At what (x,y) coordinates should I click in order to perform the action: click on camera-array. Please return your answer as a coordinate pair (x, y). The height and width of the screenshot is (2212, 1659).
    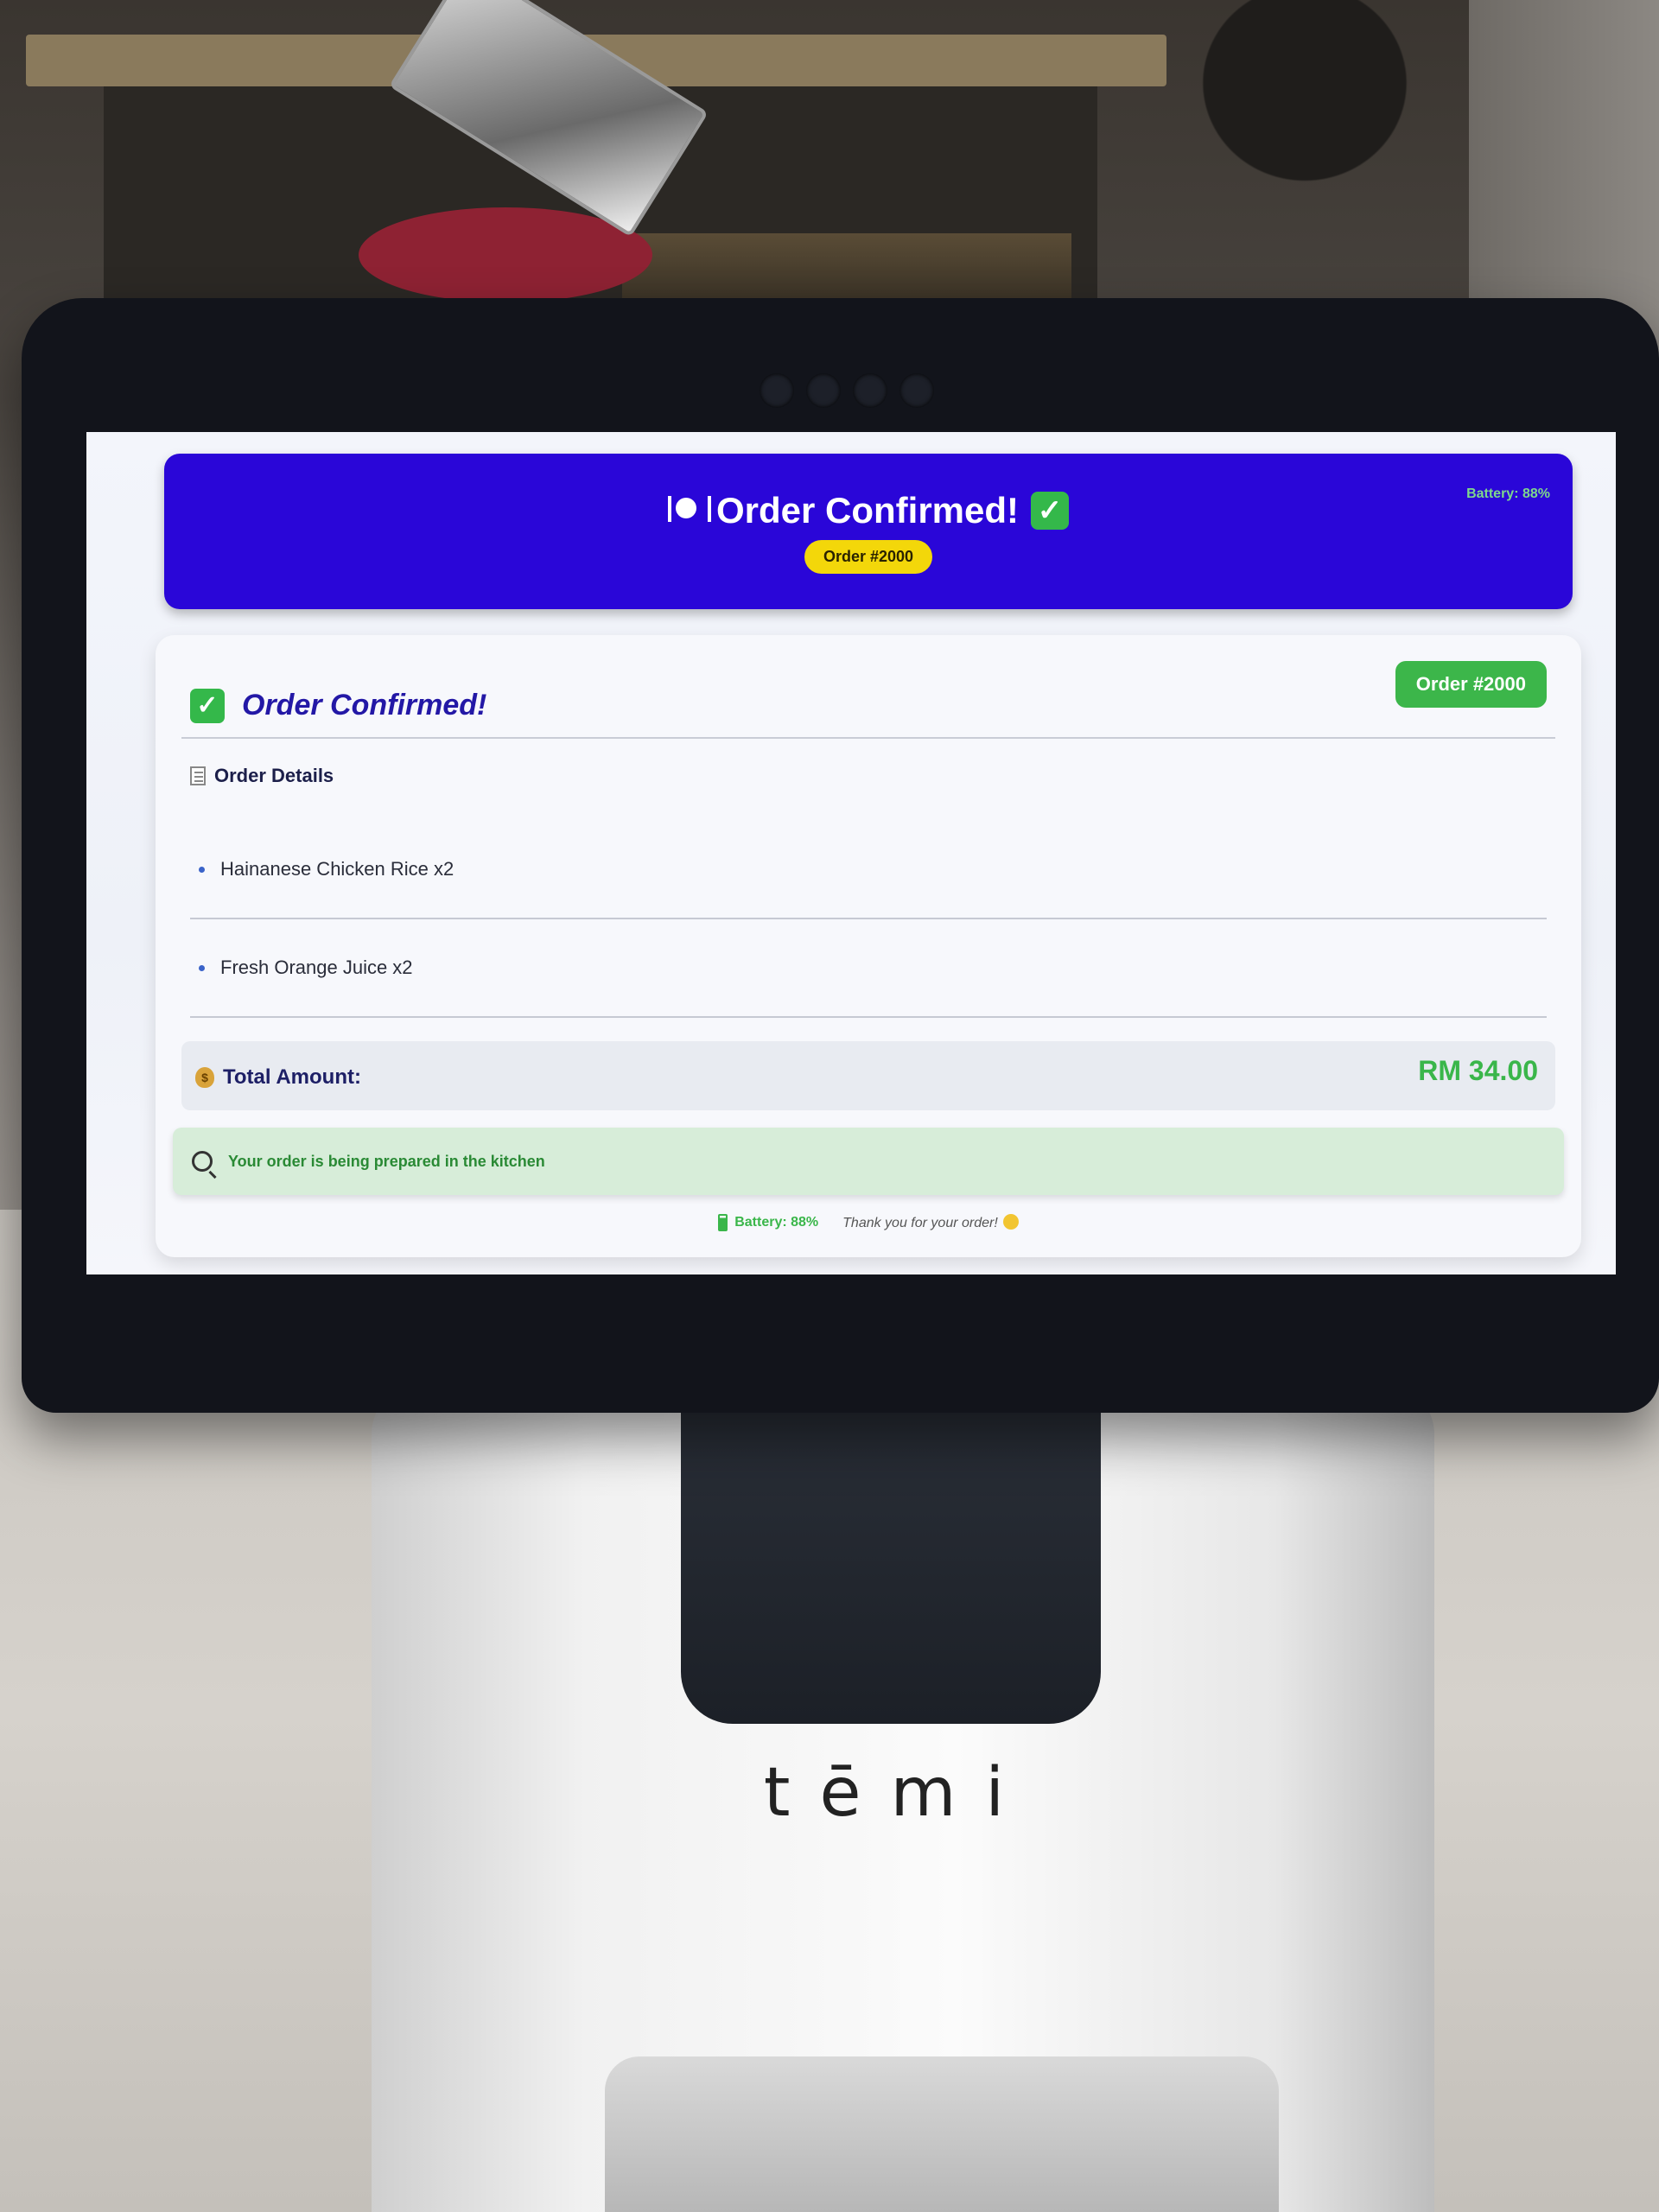
    Looking at the image, I should click on (847, 390).